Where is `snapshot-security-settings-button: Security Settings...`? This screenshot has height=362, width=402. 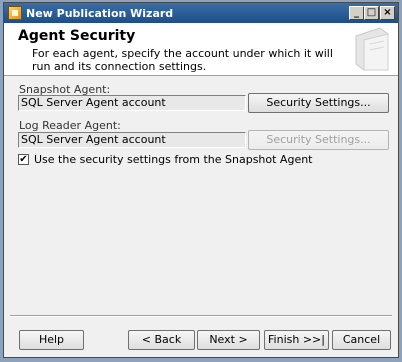 snapshot-security-settings-button: Security Settings... is located at coordinates (318, 103).